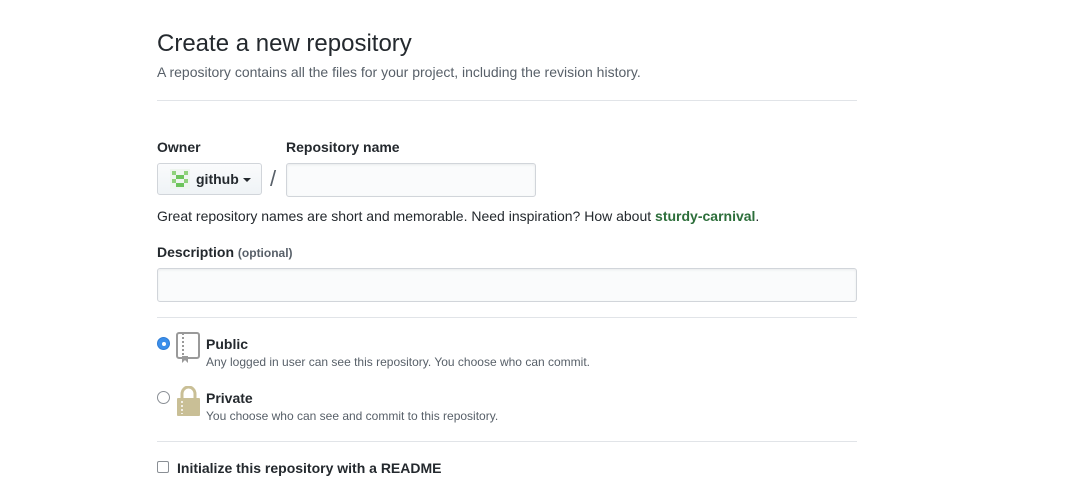 This screenshot has width=1076, height=478. Describe the element at coordinates (196, 252) in the screenshot. I see `description-label-text: Description` at that location.